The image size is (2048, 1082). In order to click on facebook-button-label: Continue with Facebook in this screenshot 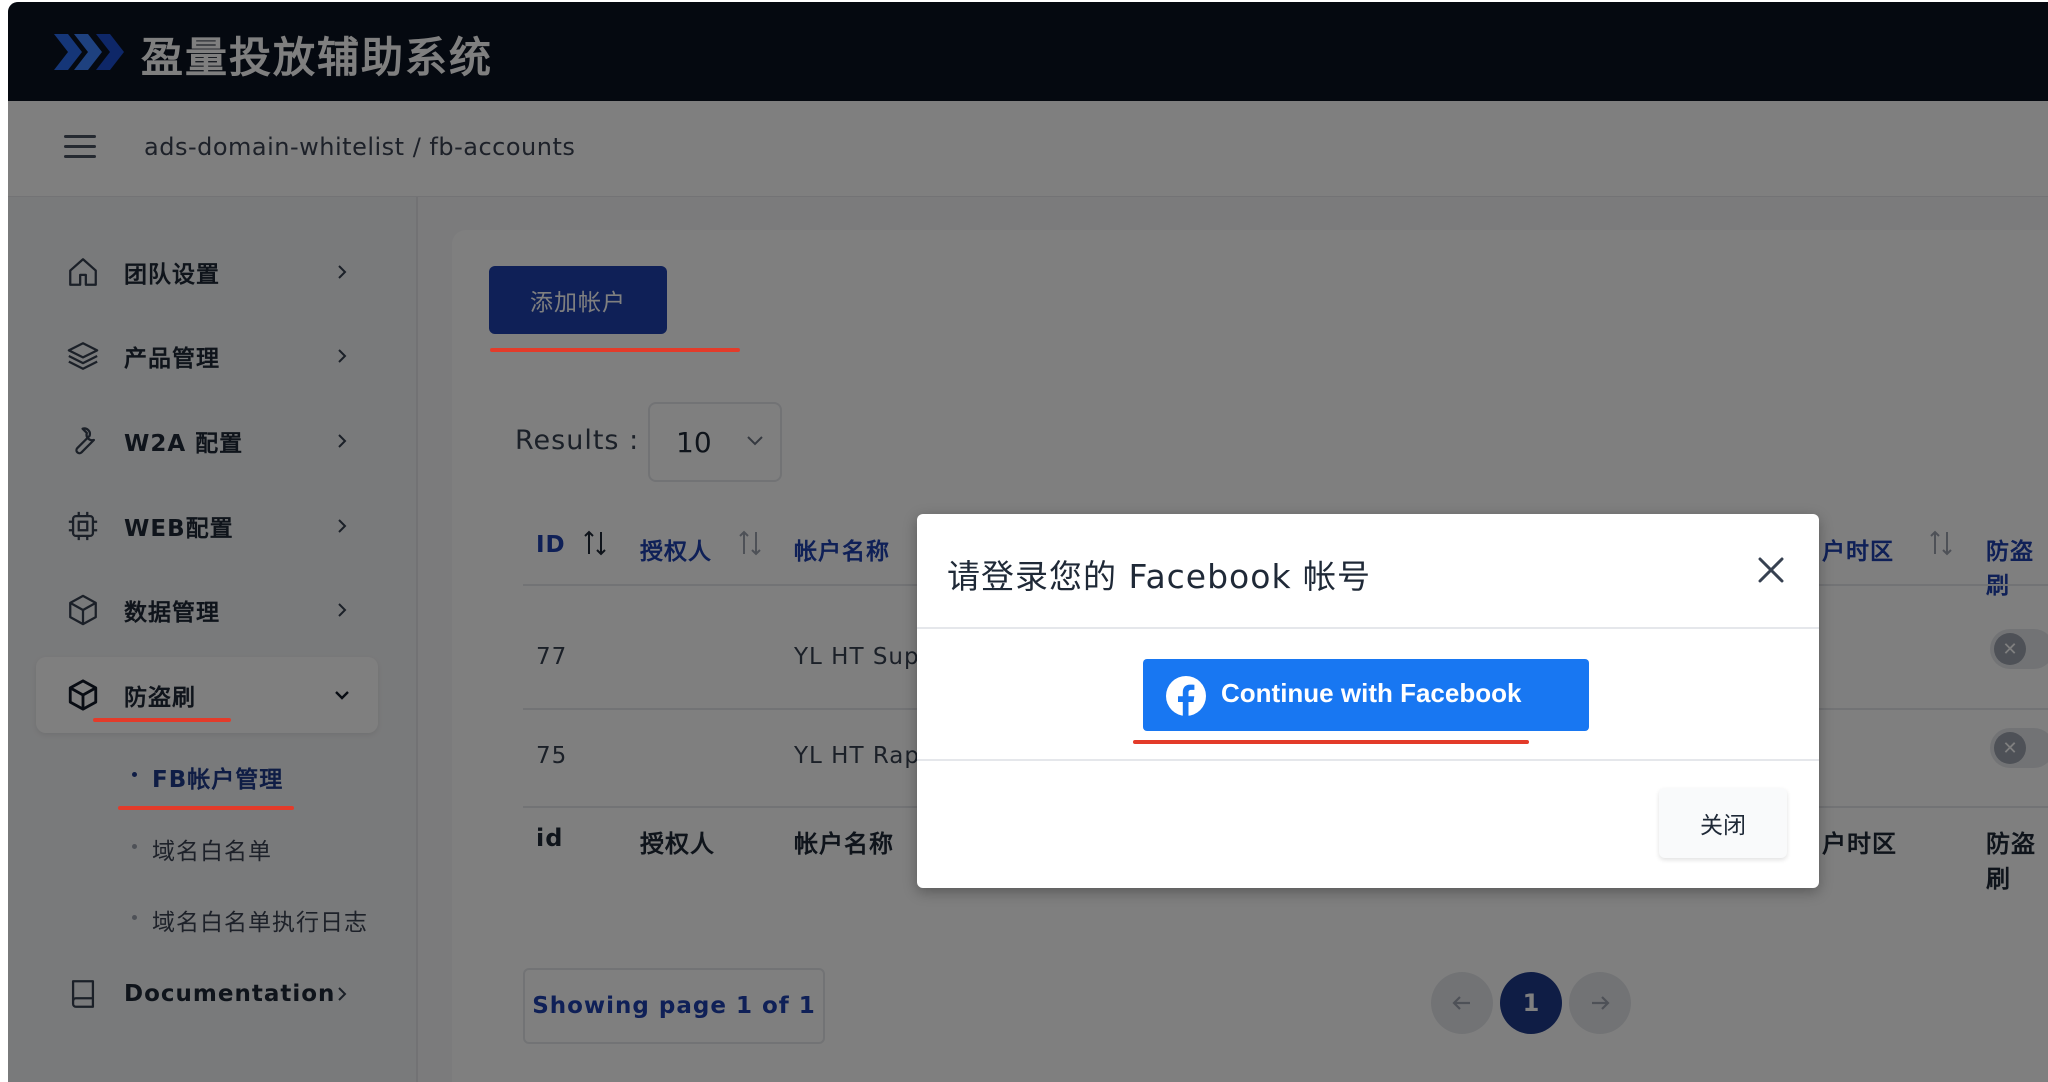, I will do `click(1371, 693)`.